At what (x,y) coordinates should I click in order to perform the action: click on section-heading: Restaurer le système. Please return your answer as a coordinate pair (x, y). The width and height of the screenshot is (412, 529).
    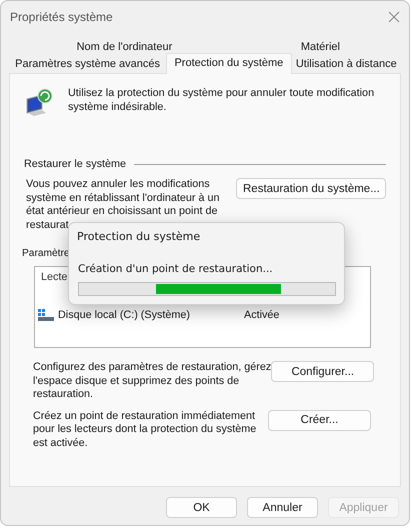
    Looking at the image, I should click on (75, 164).